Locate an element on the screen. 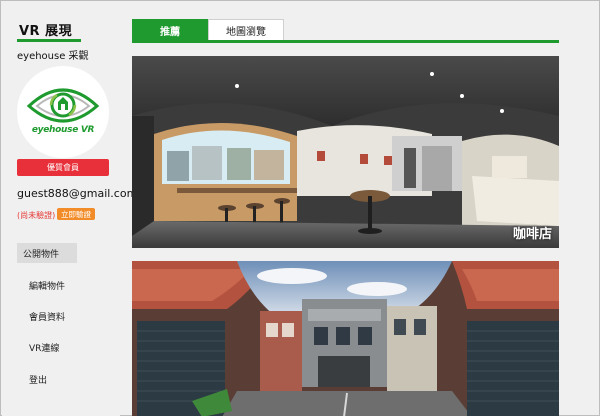 Image resolution: width=600 pixels, height=416 pixels. logo-wordmark: eyehouse VR is located at coordinates (63, 130).